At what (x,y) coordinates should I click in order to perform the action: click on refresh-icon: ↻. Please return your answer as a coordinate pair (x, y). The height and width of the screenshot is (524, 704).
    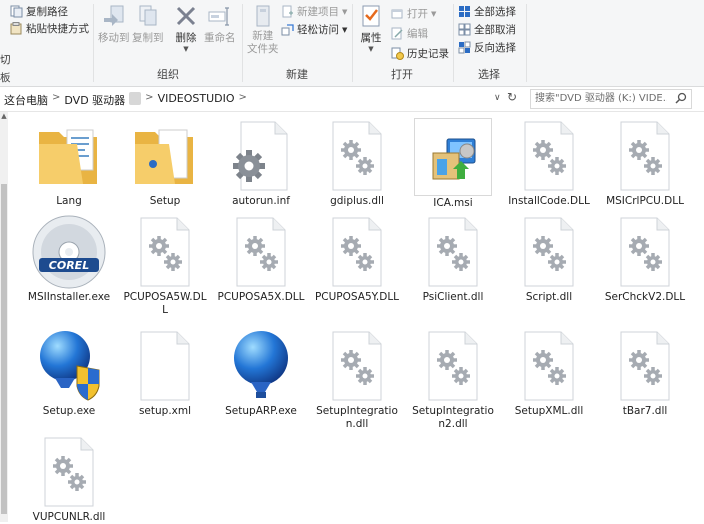
    Looking at the image, I should click on (512, 97).